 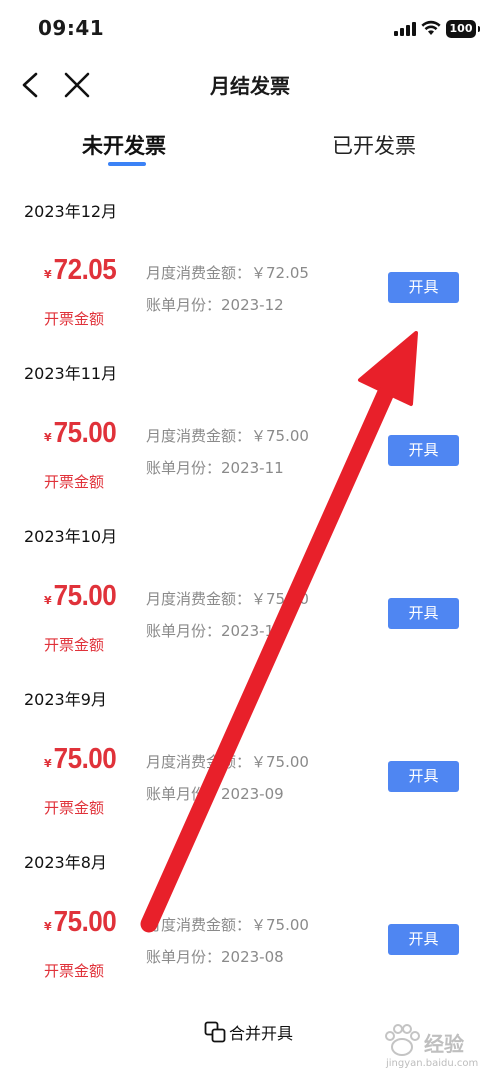 I want to click on month-header: 2023年8月, so click(x=65, y=862).